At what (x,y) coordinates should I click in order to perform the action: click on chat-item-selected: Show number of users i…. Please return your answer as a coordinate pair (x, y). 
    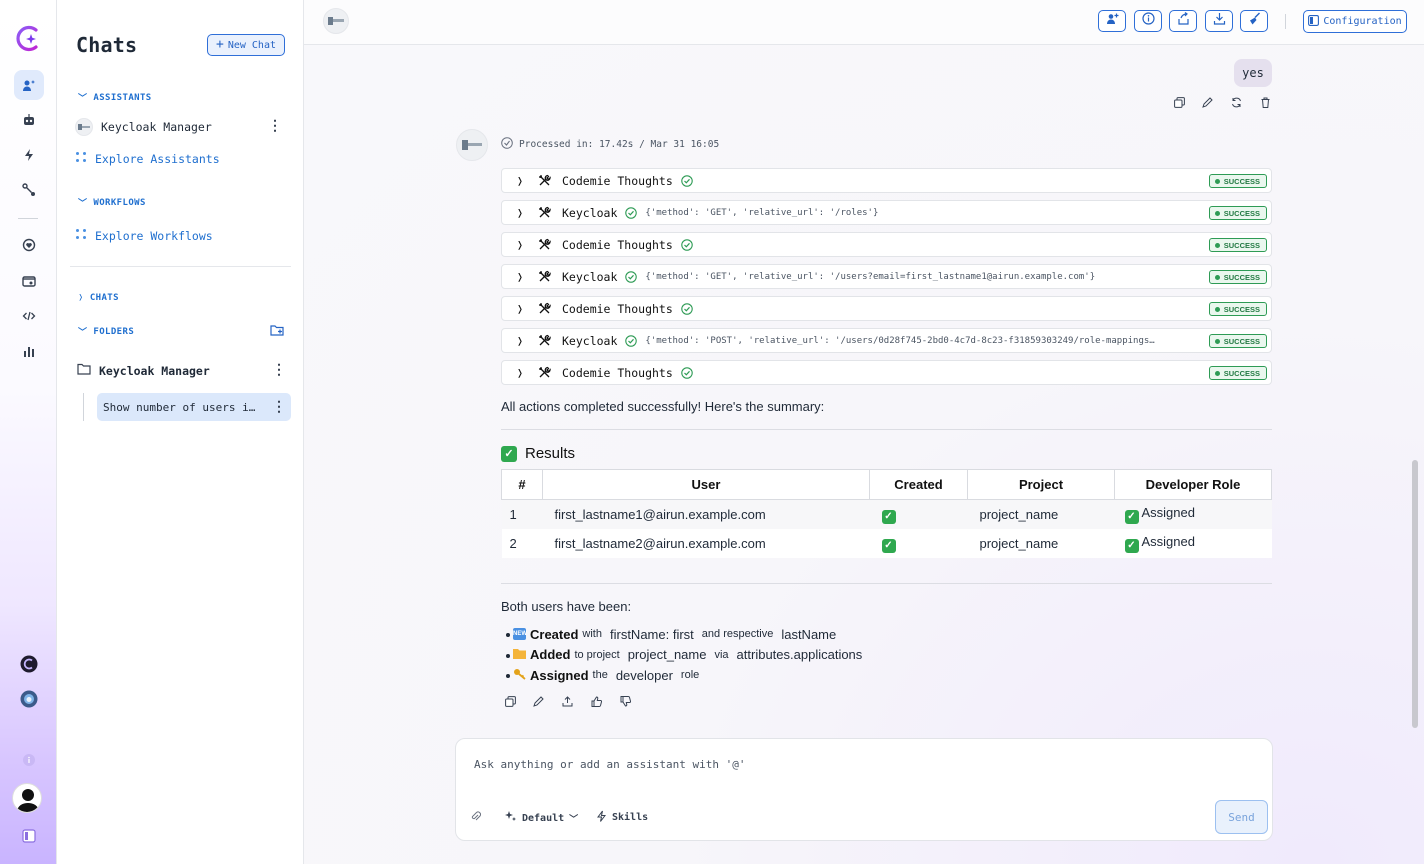
    Looking at the image, I should click on (194, 407).